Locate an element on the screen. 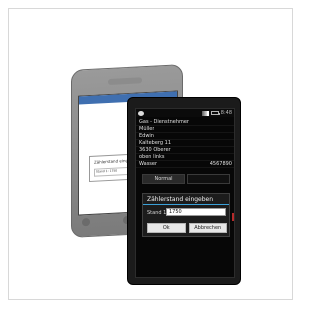 This screenshot has width=320, height=309. list-item: Wasser 4567890 is located at coordinates (185, 164).